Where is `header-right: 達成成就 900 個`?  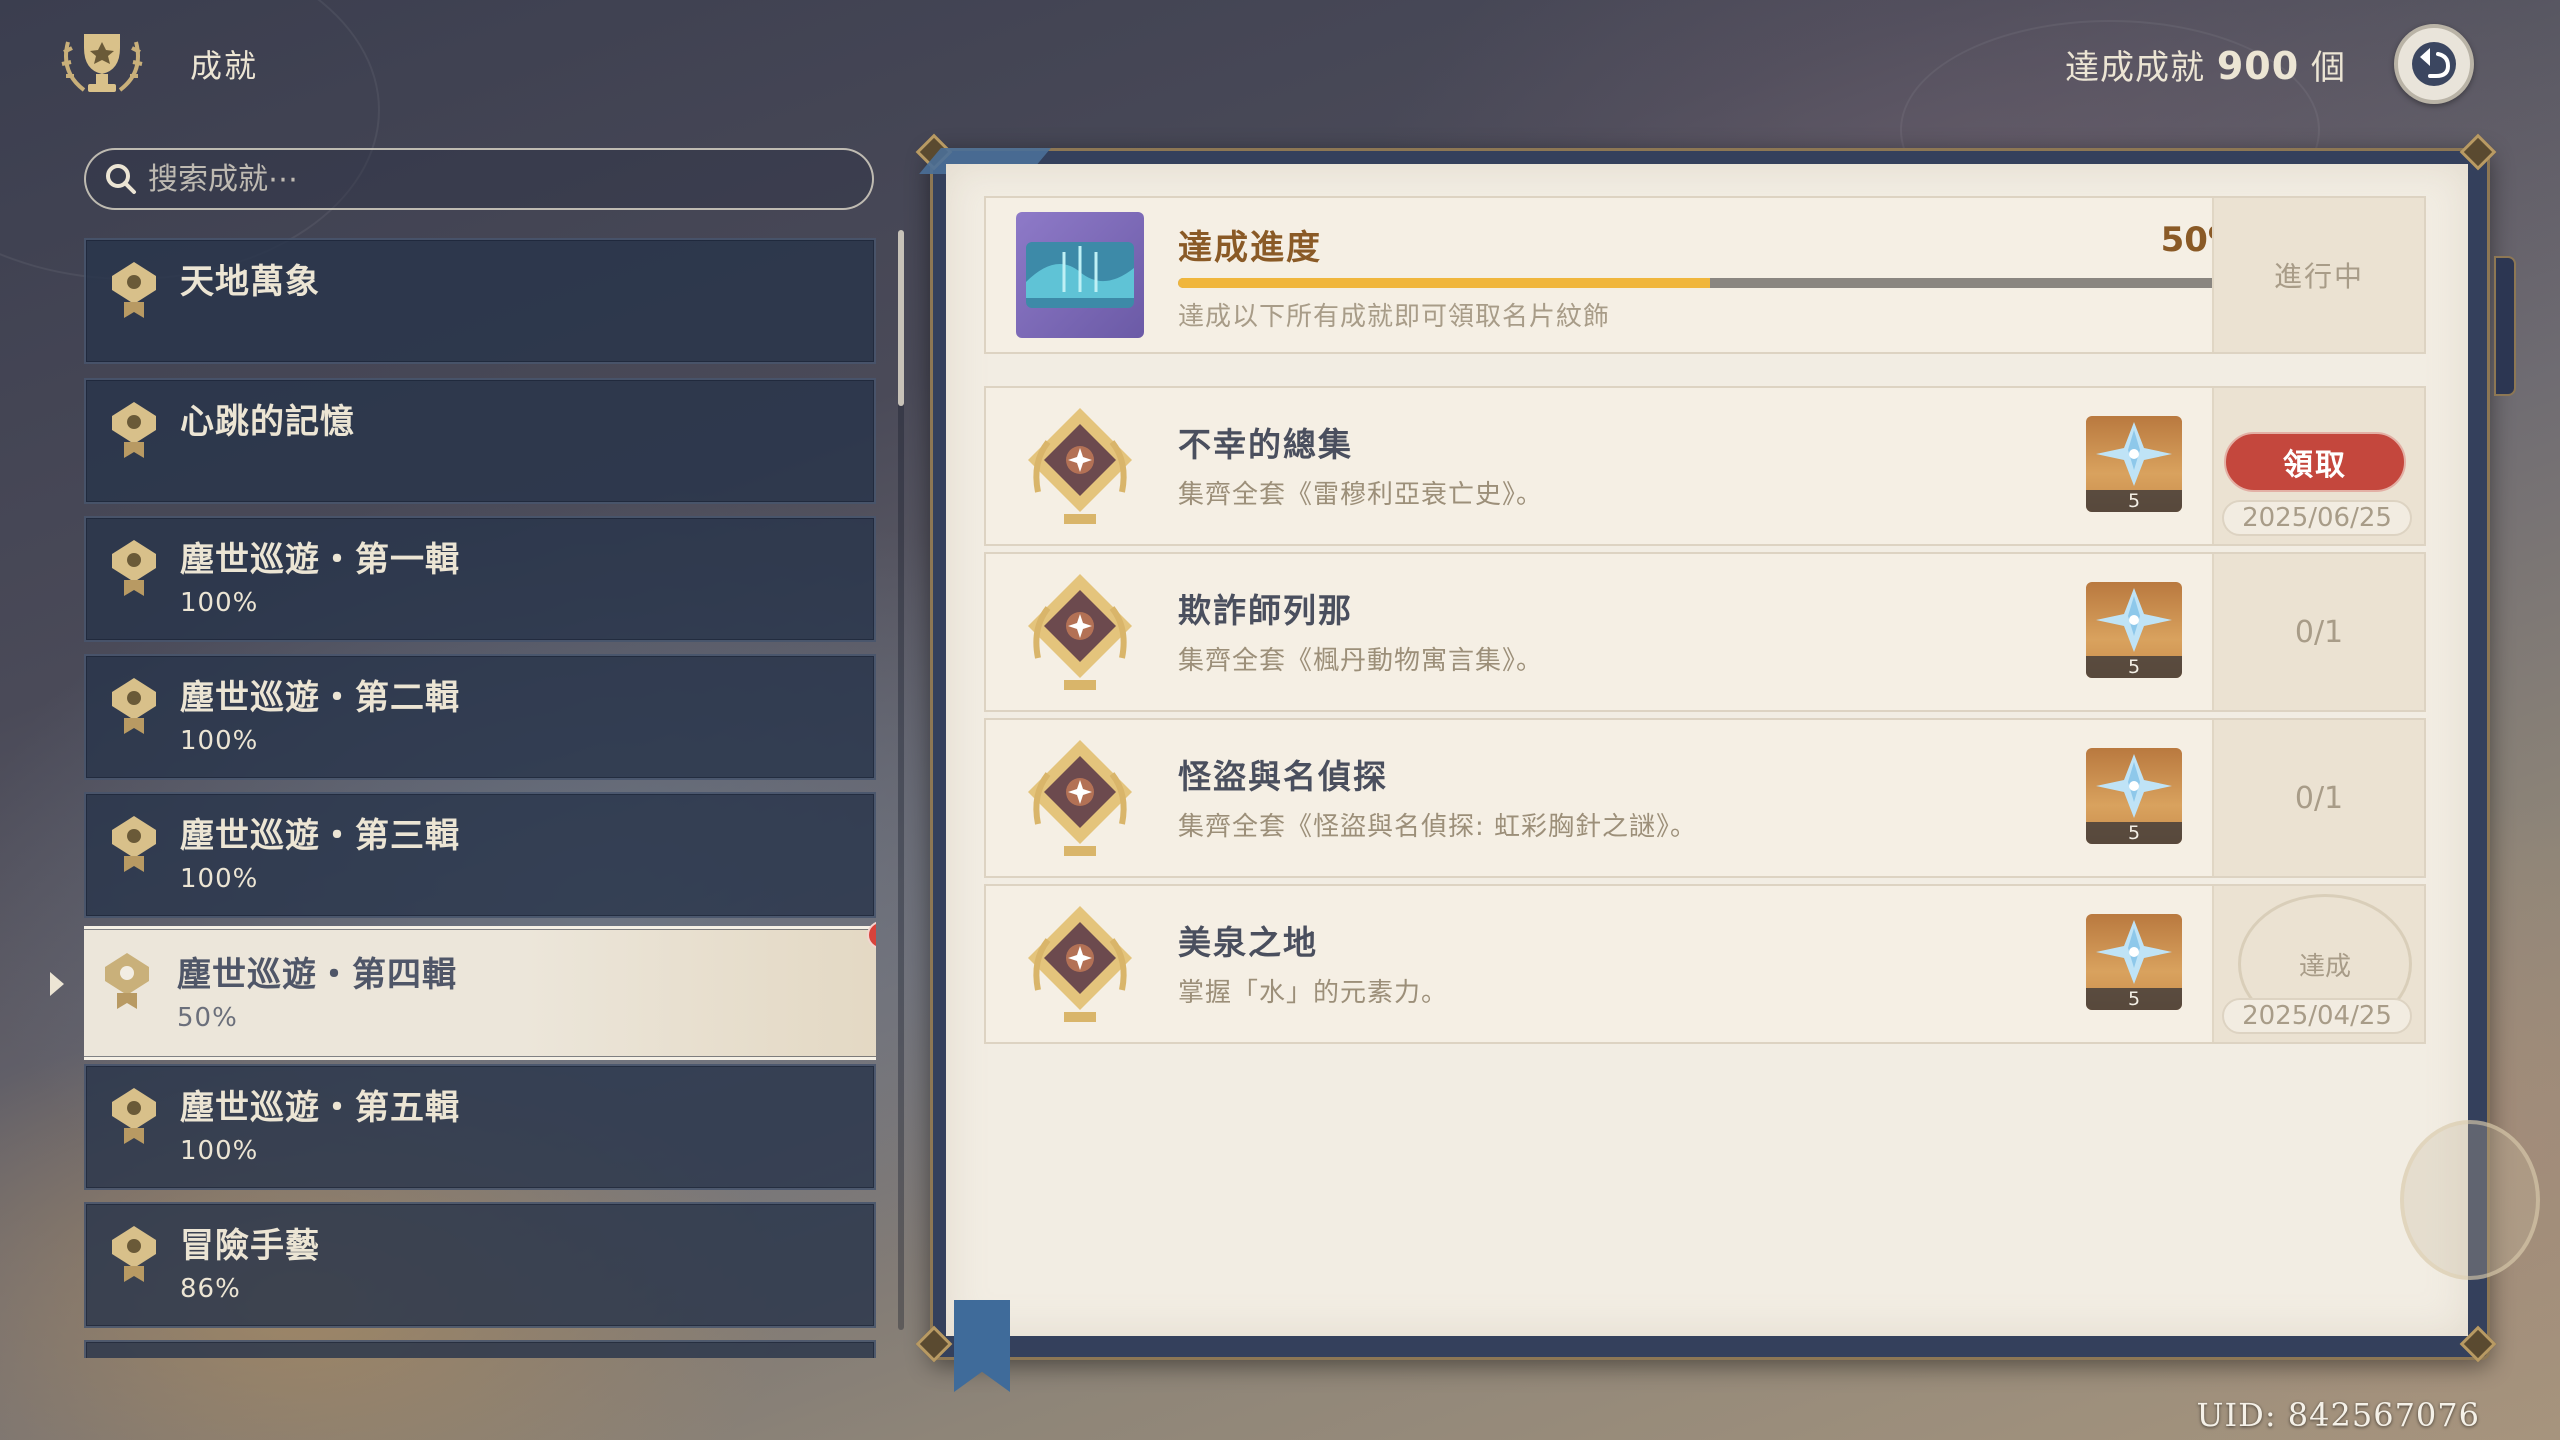 header-right: 達成成就 900 個 is located at coordinates (2269, 64).